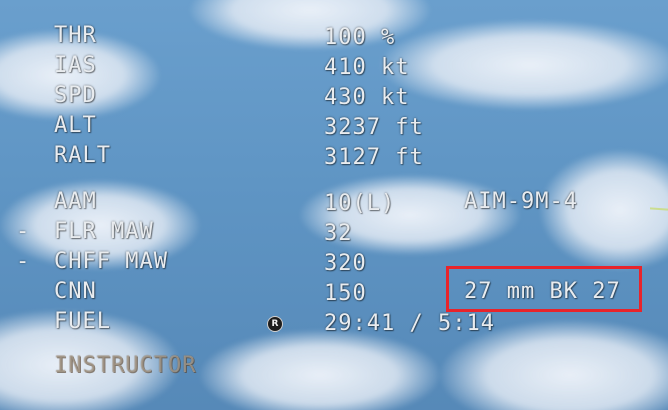 The height and width of the screenshot is (410, 668). What do you see at coordinates (111, 261) in the screenshot?
I see `chaff-maw-label: CHFF MAW` at bounding box center [111, 261].